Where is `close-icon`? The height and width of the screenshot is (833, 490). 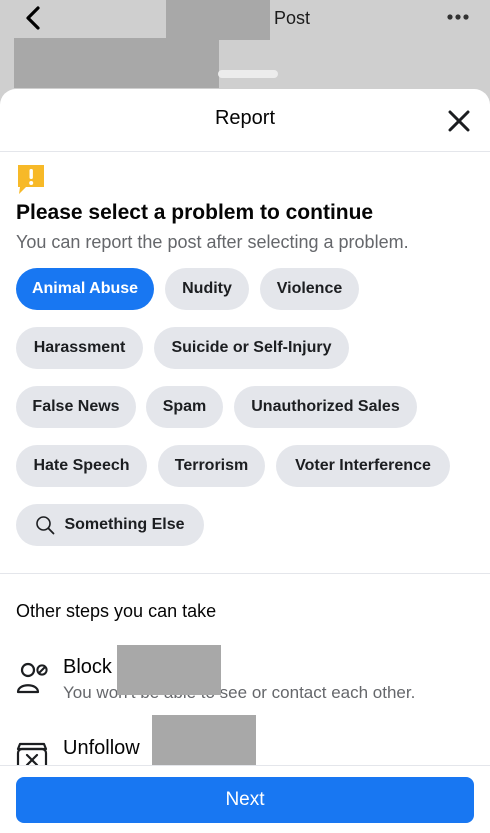 close-icon is located at coordinates (459, 121).